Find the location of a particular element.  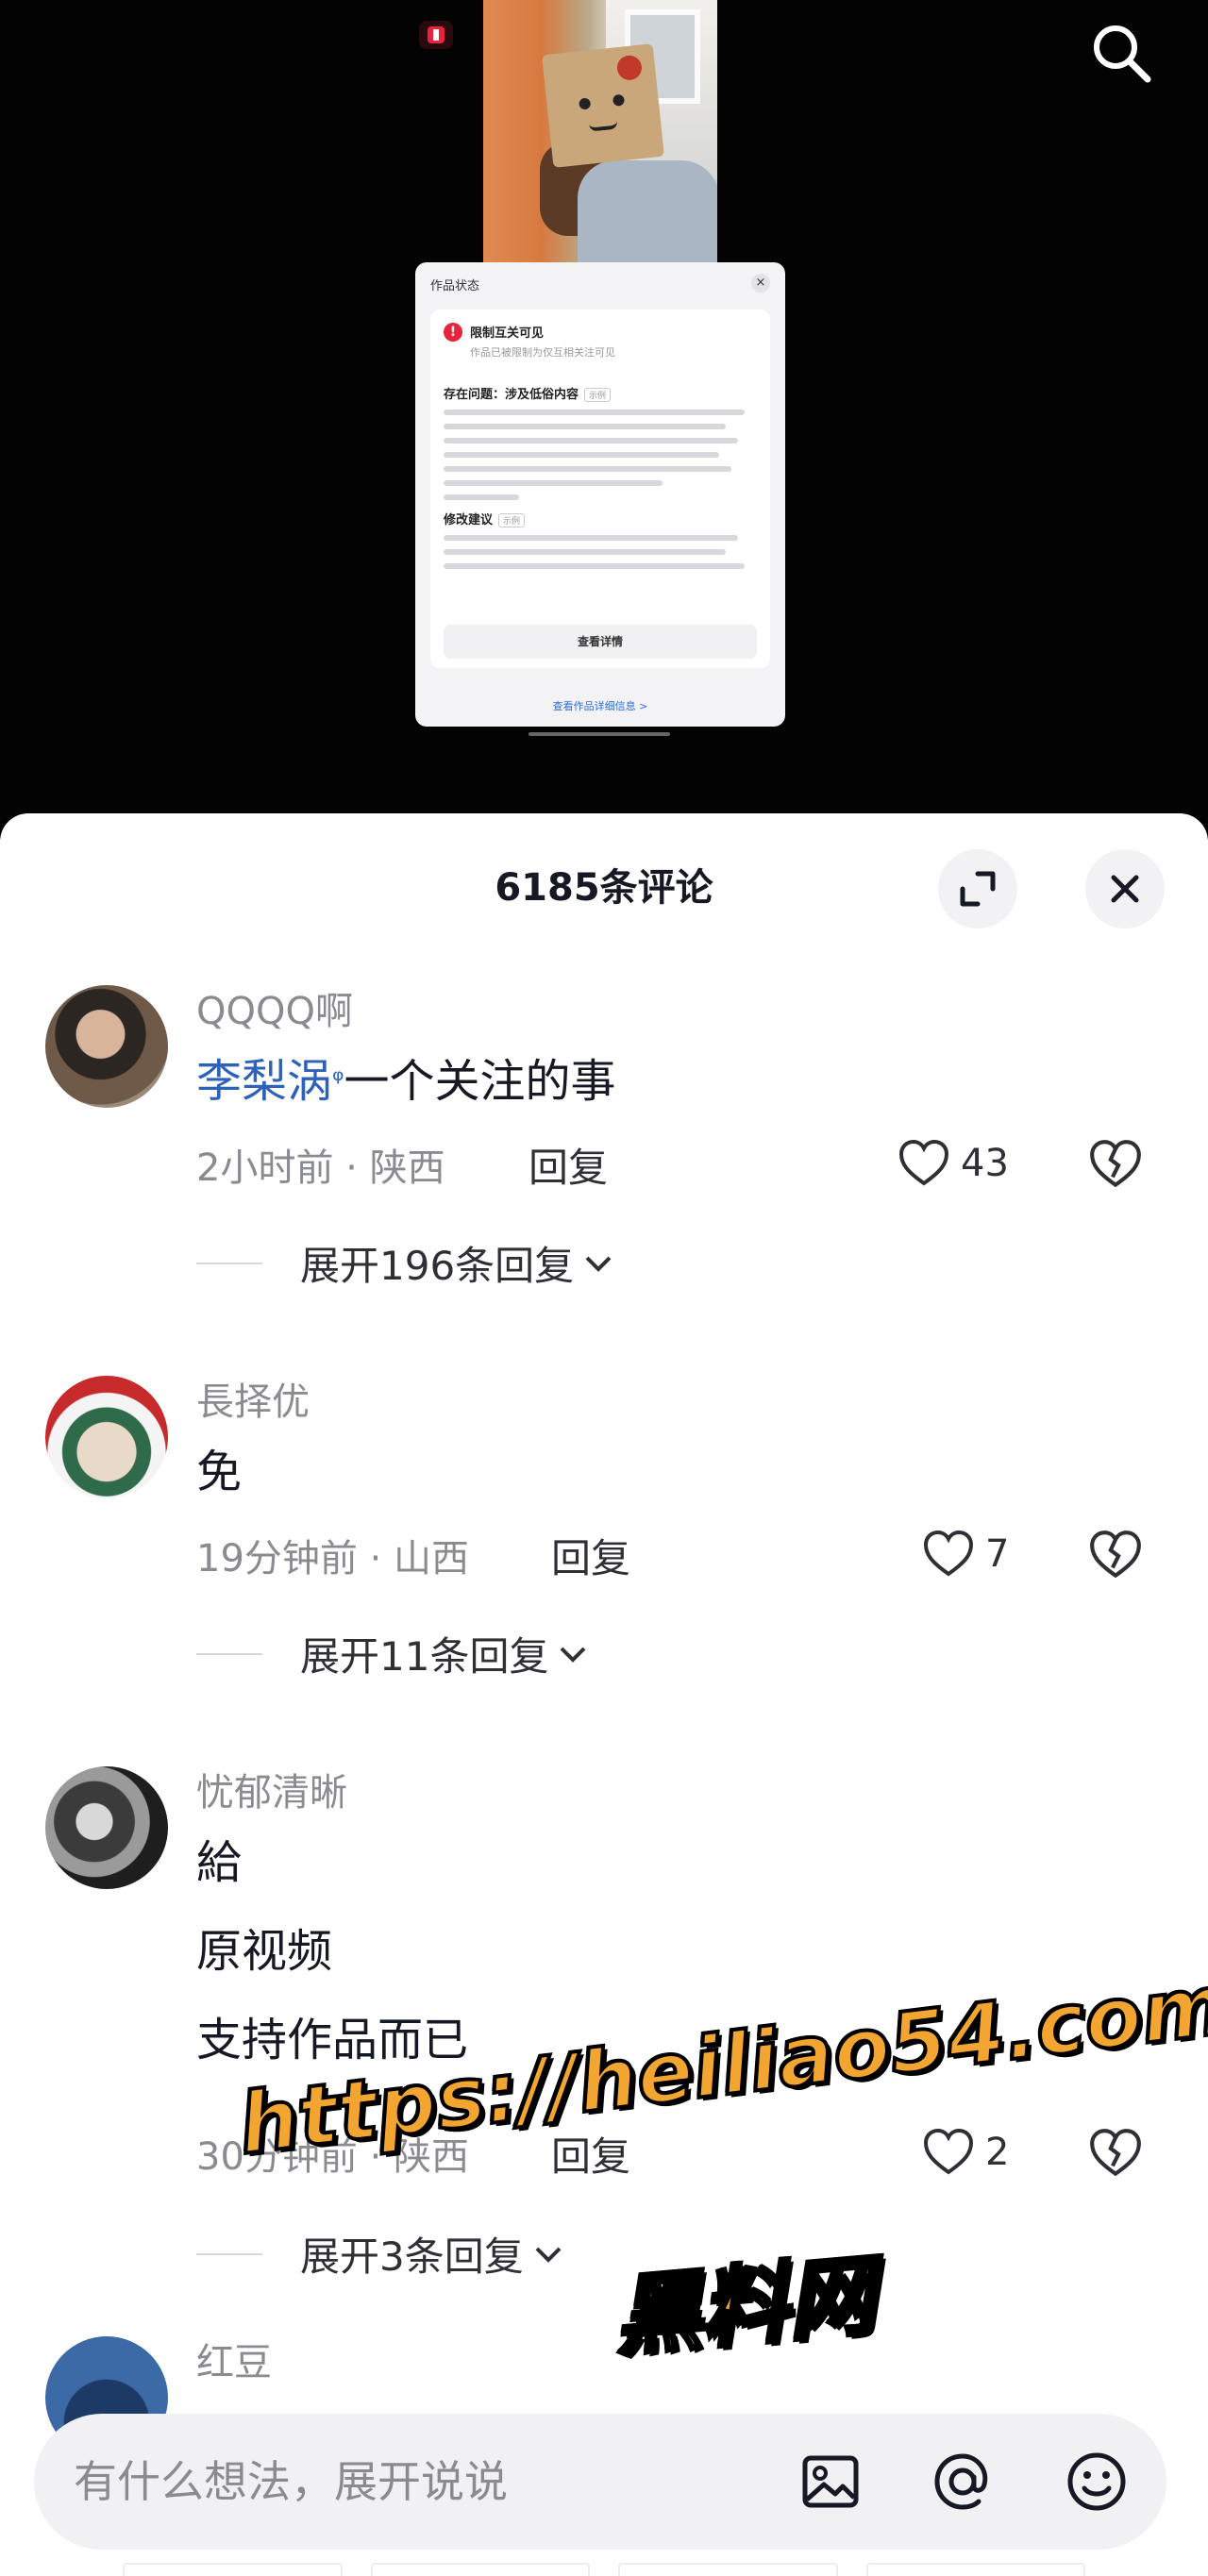

alert-subtitle: 作品已被限制为仅互相关注可见 is located at coordinates (542, 352).